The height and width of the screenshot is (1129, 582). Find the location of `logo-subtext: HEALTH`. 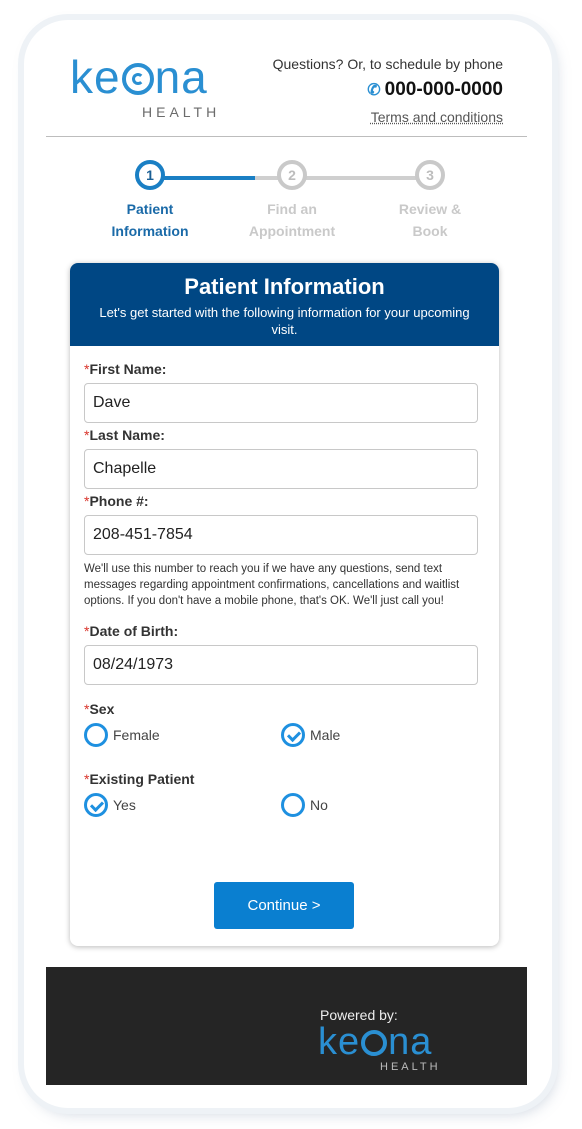

logo-subtext: HEALTH is located at coordinates (181, 112).